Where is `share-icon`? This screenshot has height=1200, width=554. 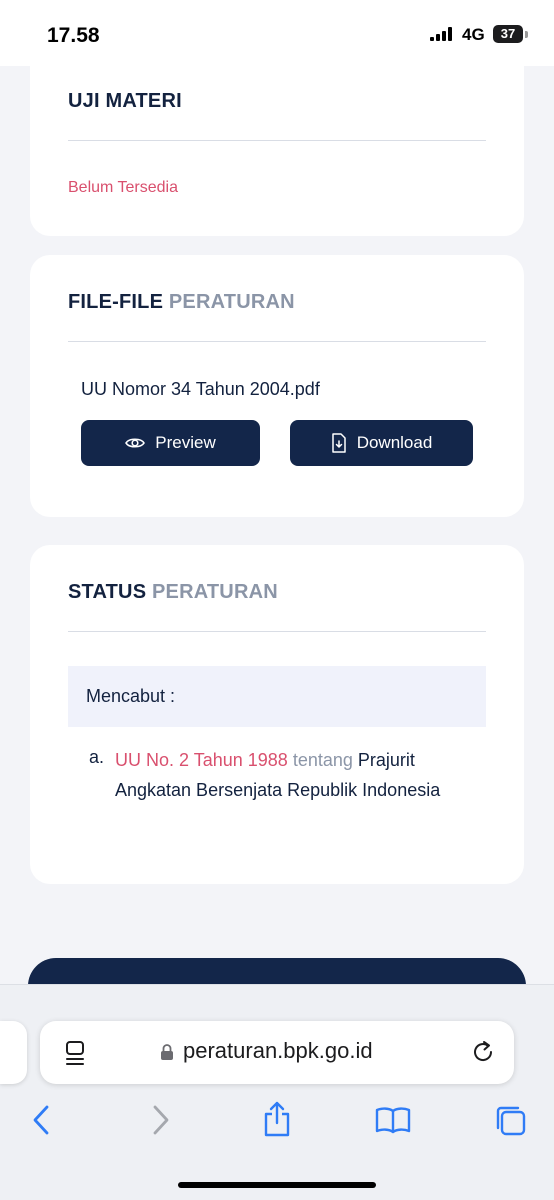 share-icon is located at coordinates (277, 1119).